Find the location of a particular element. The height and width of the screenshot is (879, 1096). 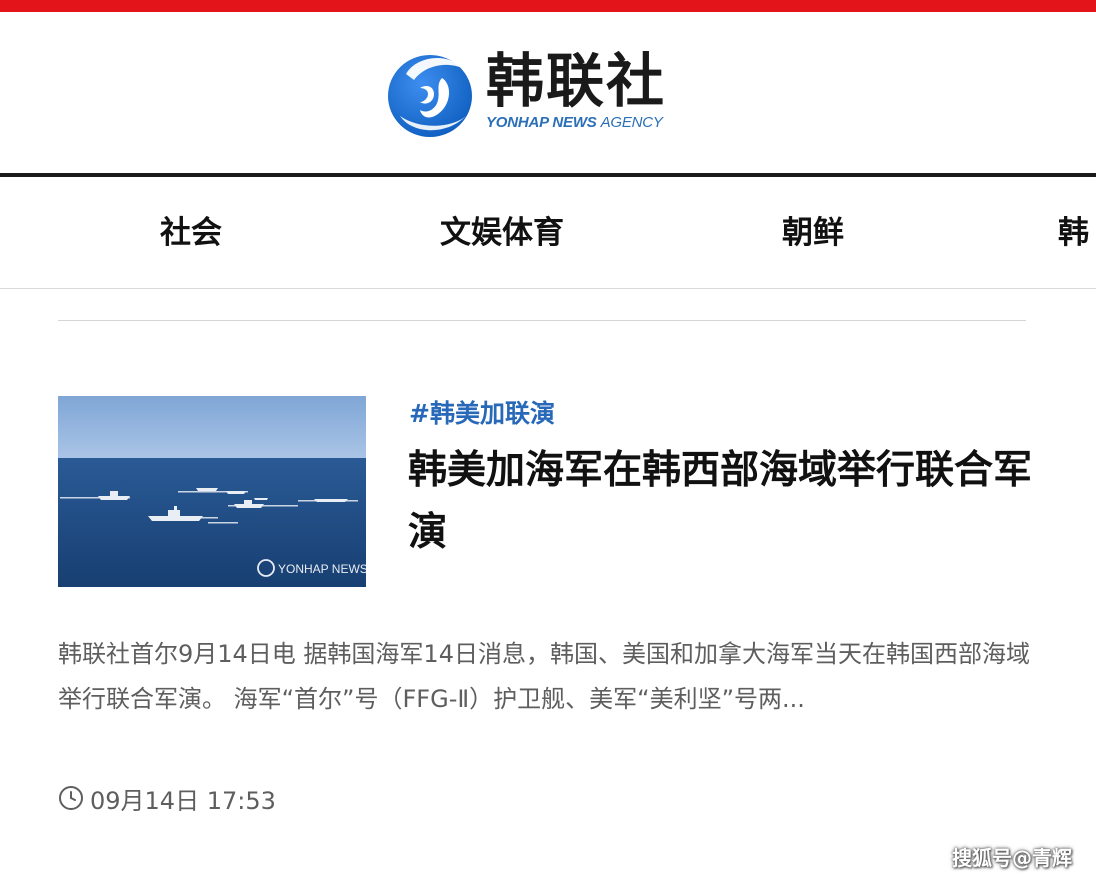

article-timestamp: 09月14日 17:53 is located at coordinates (167, 798).